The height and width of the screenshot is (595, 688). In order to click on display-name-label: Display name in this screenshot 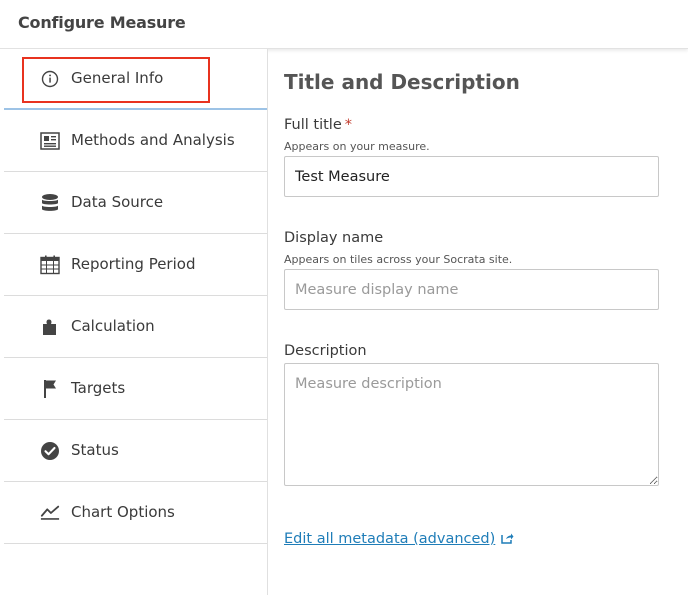, I will do `click(334, 238)`.